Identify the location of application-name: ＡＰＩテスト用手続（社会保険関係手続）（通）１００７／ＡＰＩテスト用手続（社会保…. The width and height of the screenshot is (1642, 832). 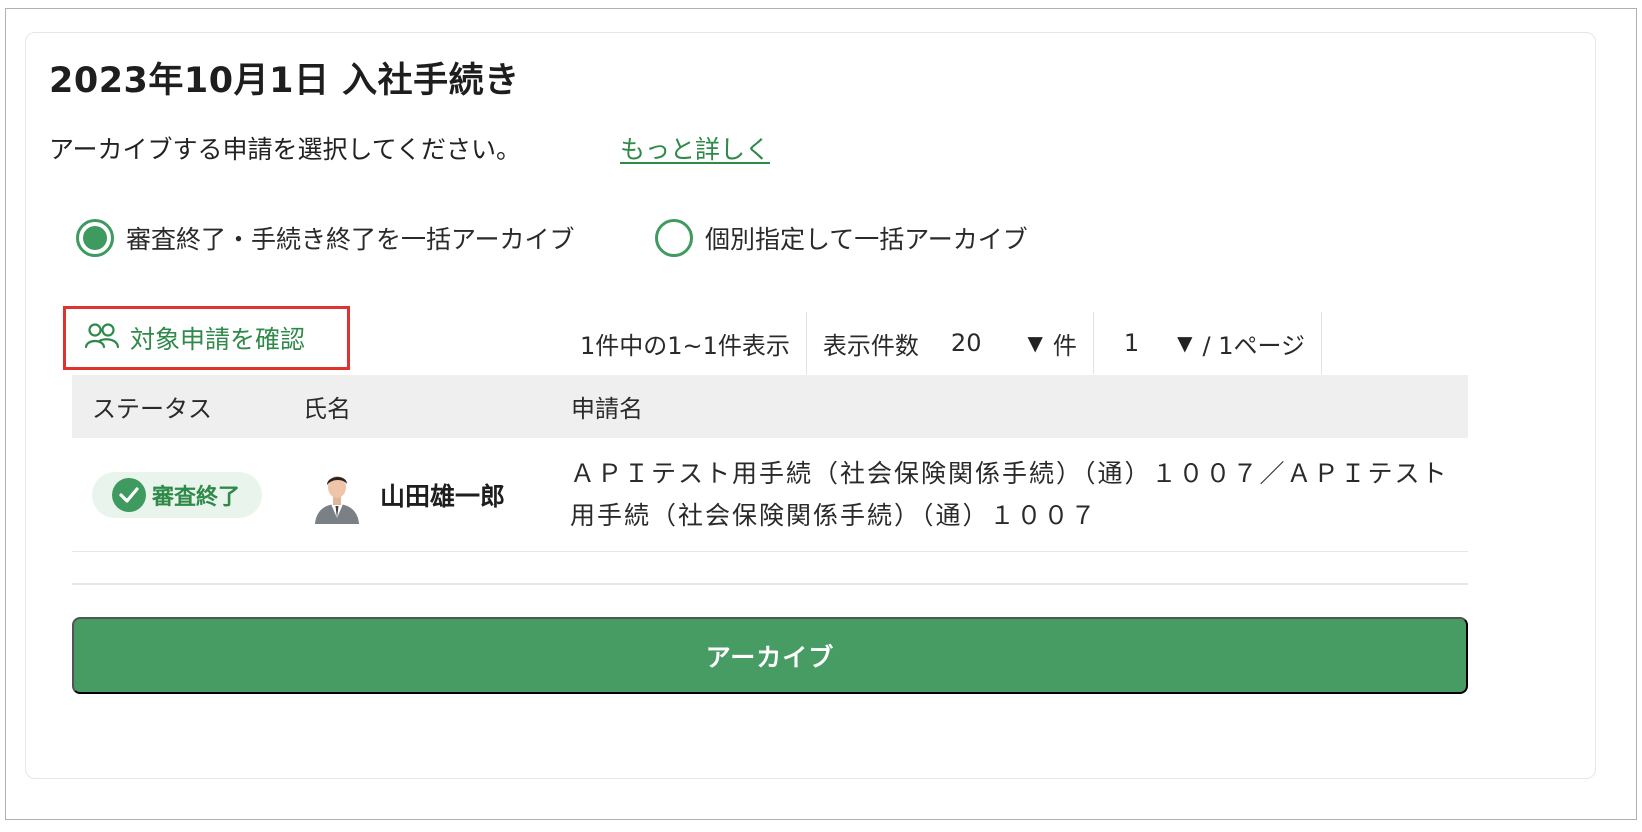
(1010, 495).